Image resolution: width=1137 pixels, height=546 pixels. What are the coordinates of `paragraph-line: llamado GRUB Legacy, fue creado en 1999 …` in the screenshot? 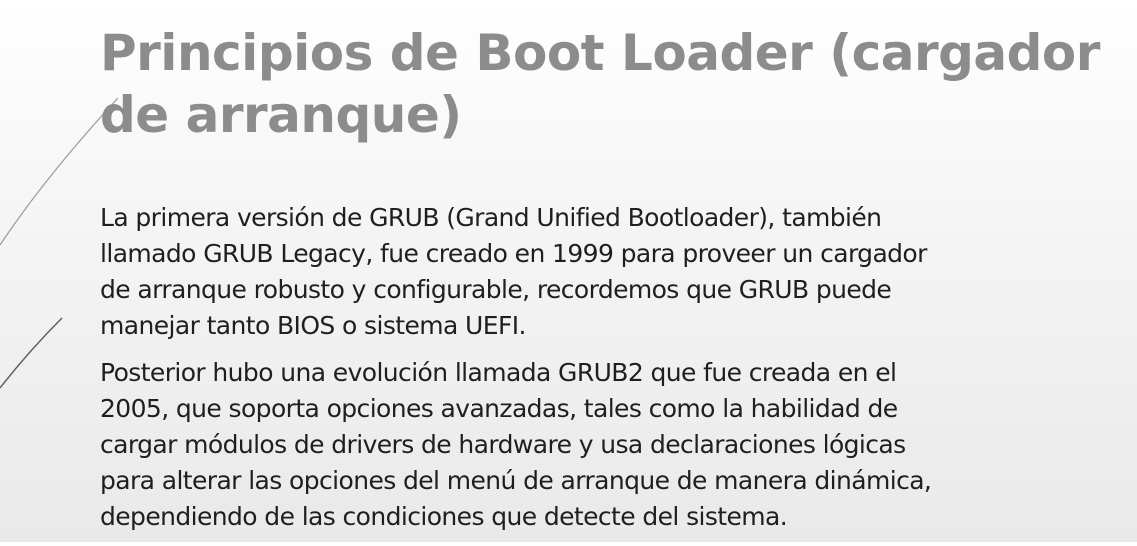 It's located at (513, 253).